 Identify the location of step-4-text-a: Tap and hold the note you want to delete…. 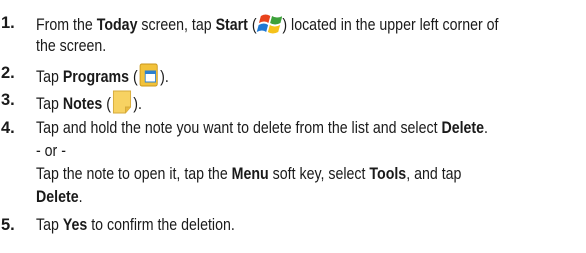
(239, 128).